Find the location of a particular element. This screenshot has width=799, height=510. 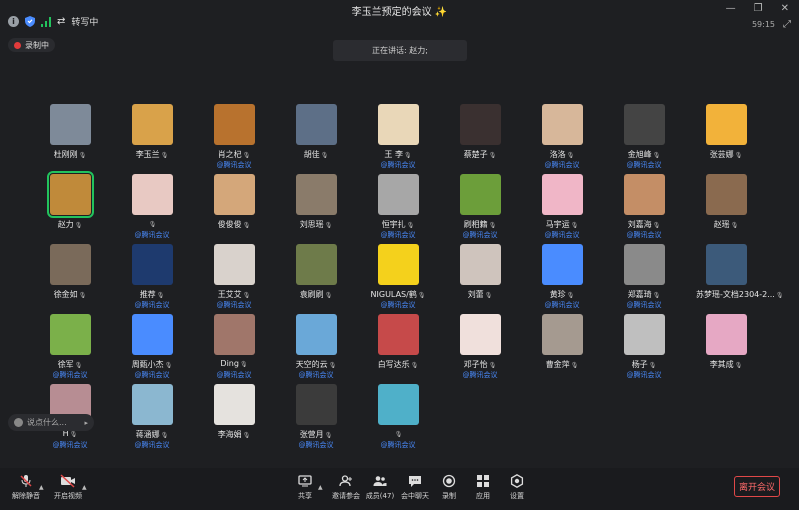

participant-name: 🎙 is located at coordinates (398, 433).